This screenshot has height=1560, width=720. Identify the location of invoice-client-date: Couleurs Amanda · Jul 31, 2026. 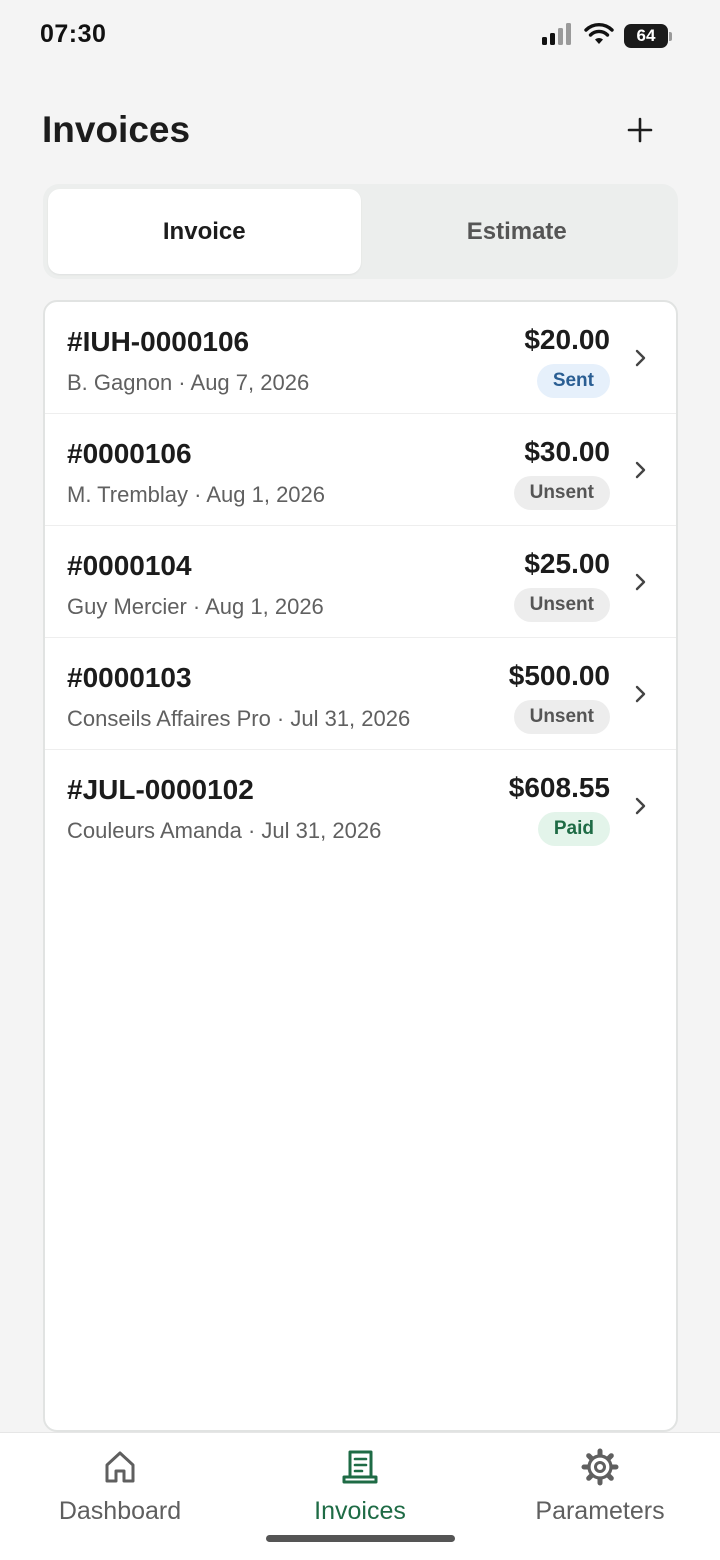
(224, 830).